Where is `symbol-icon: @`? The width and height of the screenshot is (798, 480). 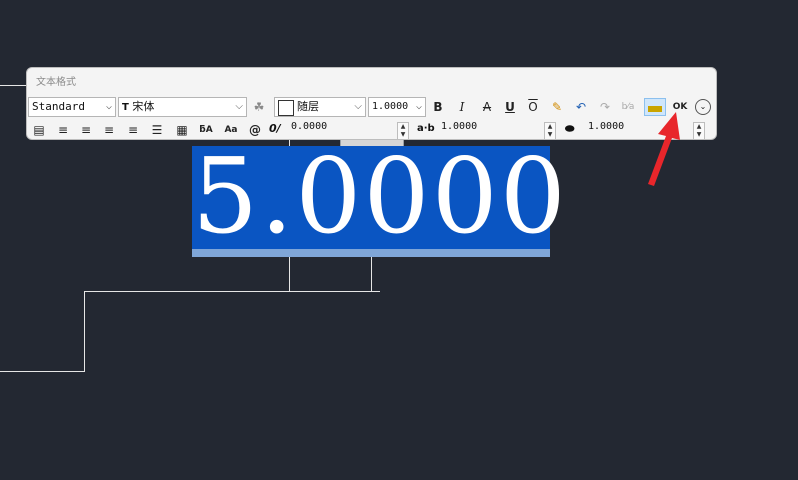 symbol-icon: @ is located at coordinates (255, 130).